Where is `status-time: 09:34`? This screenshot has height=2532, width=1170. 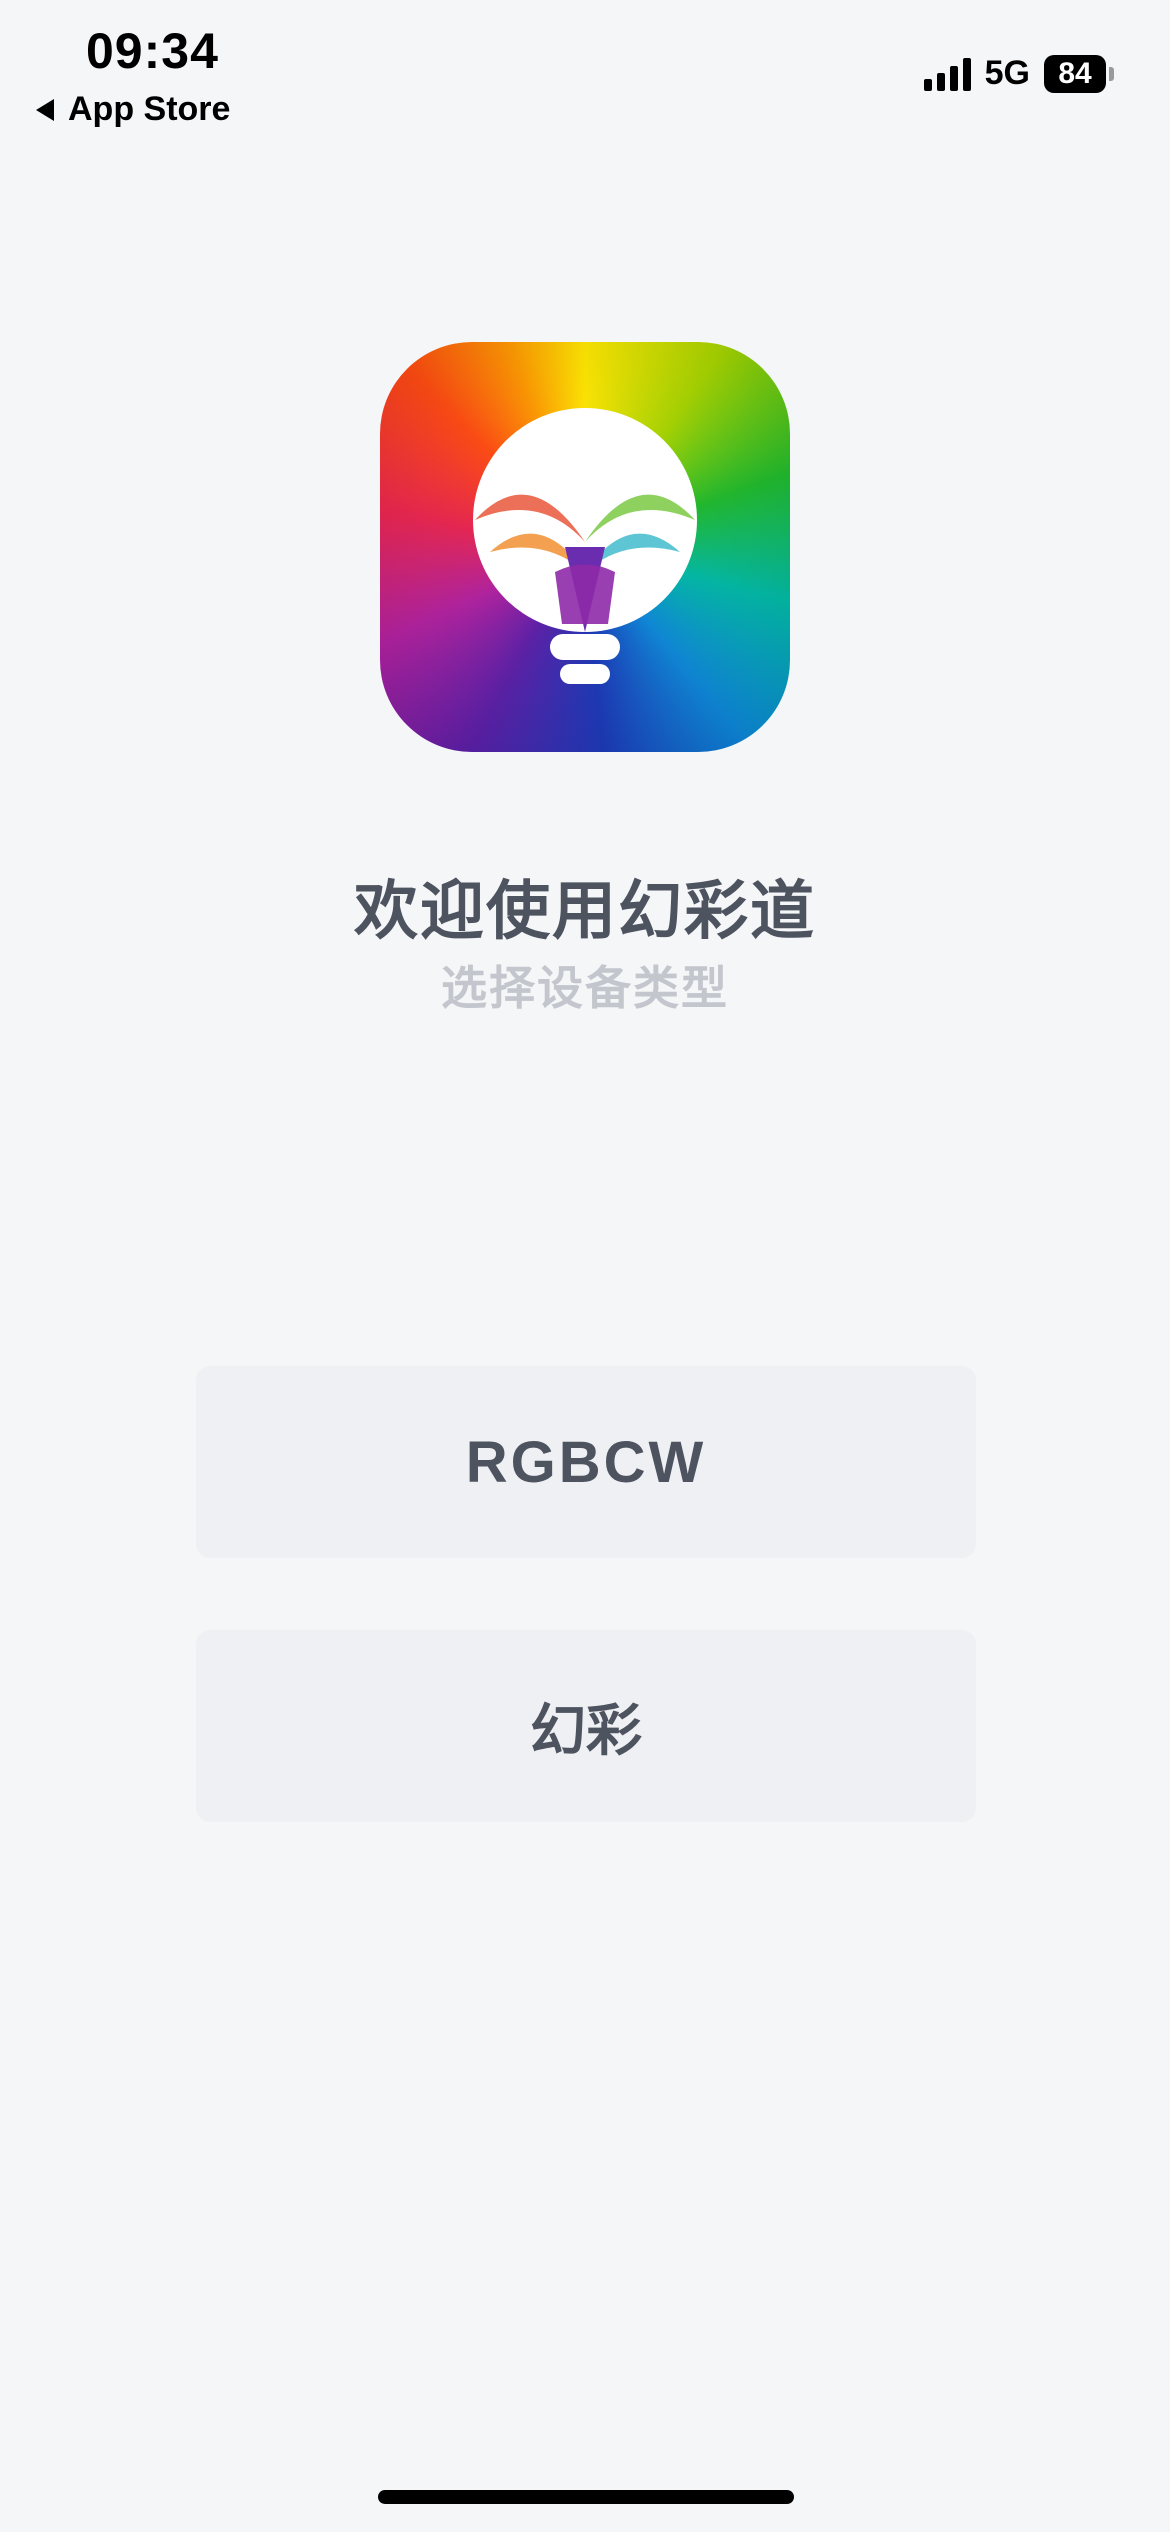 status-time: 09:34 is located at coordinates (152, 51).